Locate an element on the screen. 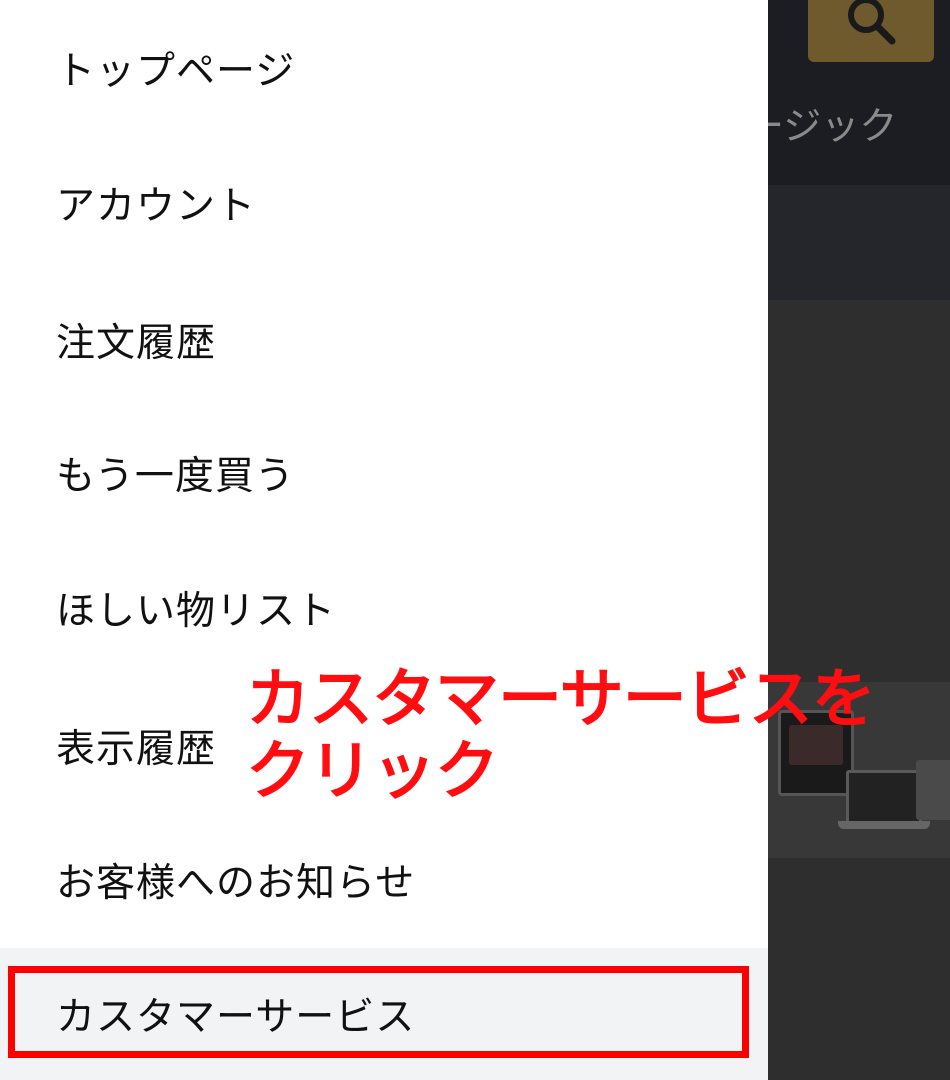  banner-device-image is located at coordinates (933, 790).